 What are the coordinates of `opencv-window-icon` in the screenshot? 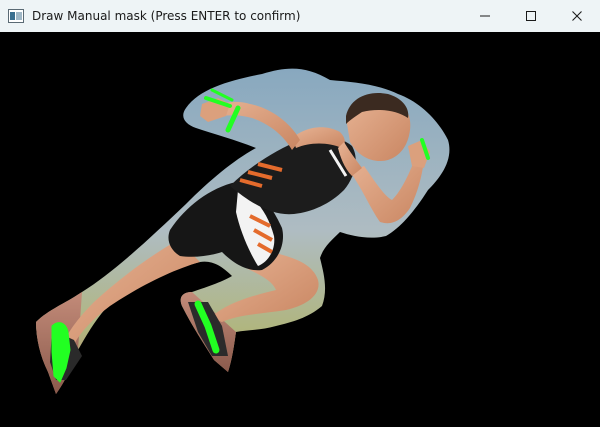 It's located at (16, 16).